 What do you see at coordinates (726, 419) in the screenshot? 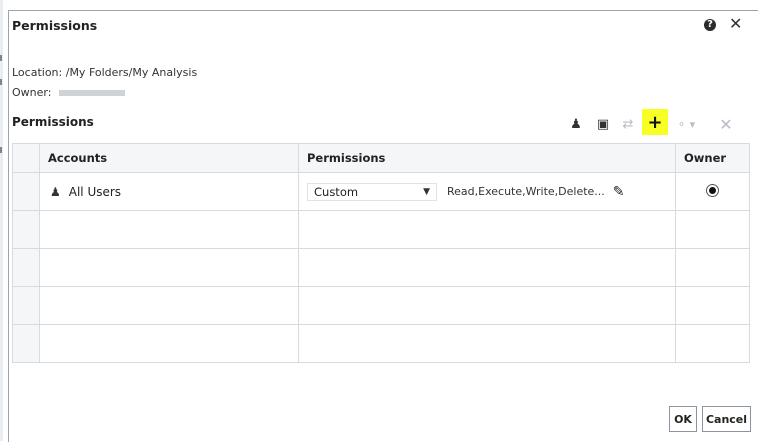
I see `cancel-button: Cancel` at bounding box center [726, 419].